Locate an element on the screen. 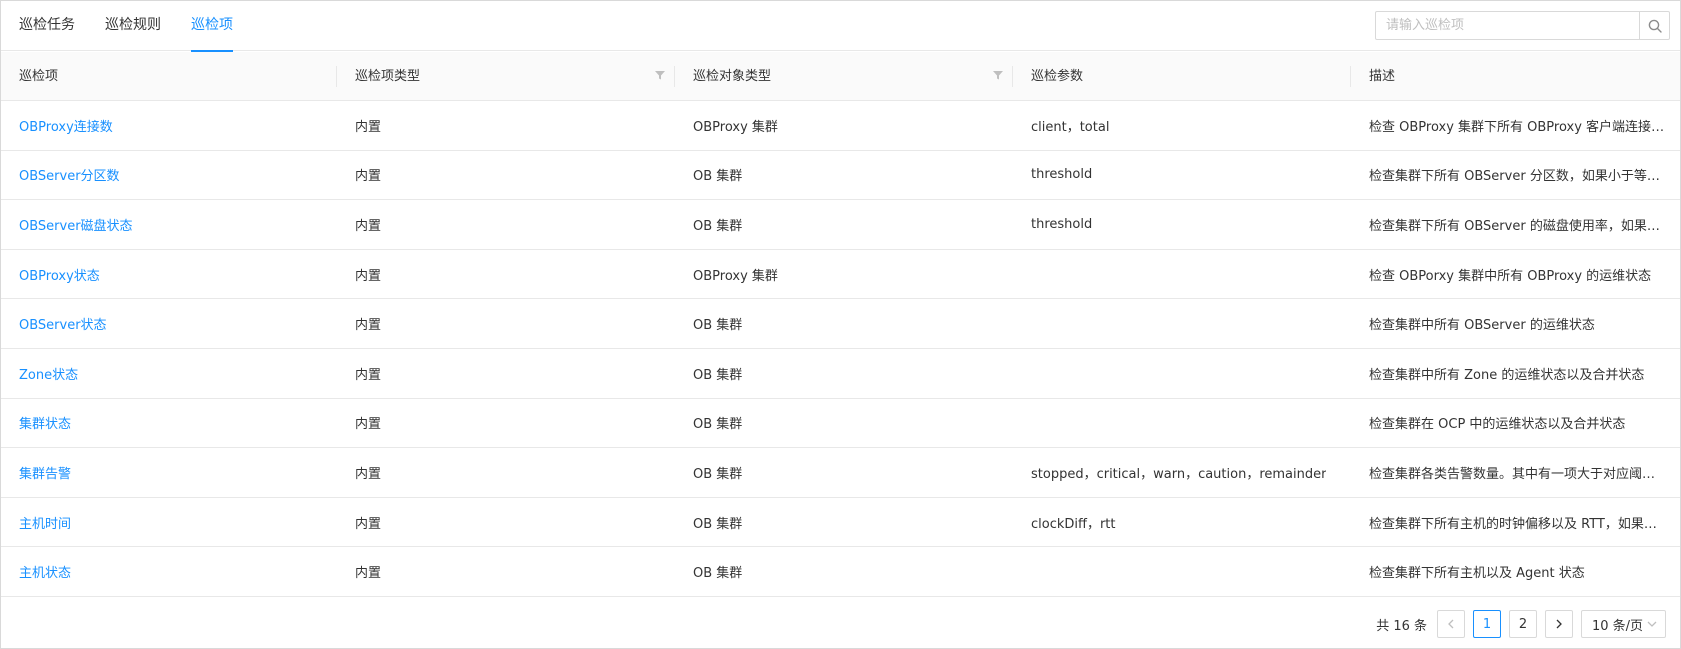 The width and height of the screenshot is (1681, 649). table-row: 主机状态 内置 OB 集群 检查集群下所有主机以及 Agent 状态 is located at coordinates (840, 572).